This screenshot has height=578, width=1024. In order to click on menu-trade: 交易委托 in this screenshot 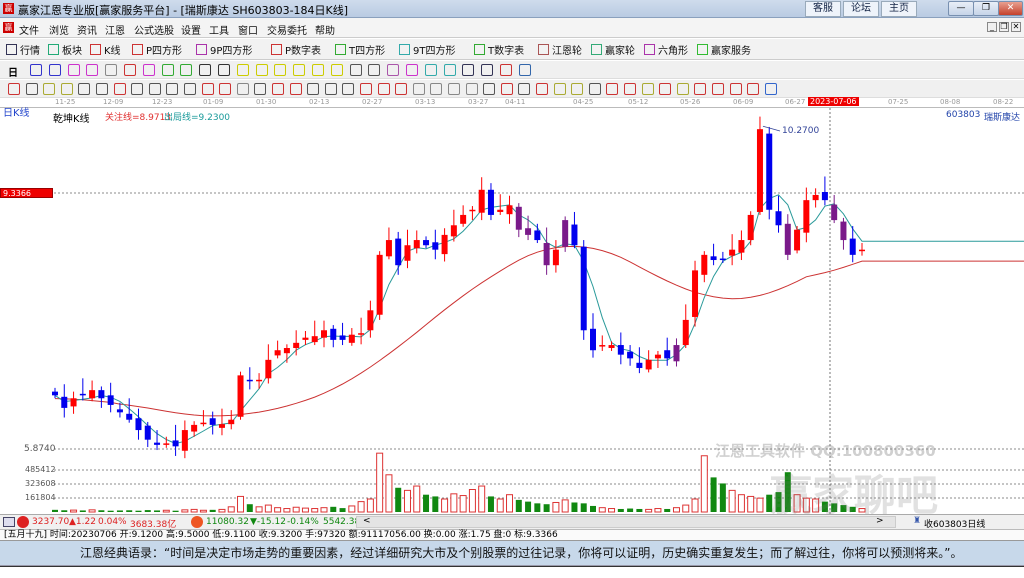, I will do `click(287, 29)`.